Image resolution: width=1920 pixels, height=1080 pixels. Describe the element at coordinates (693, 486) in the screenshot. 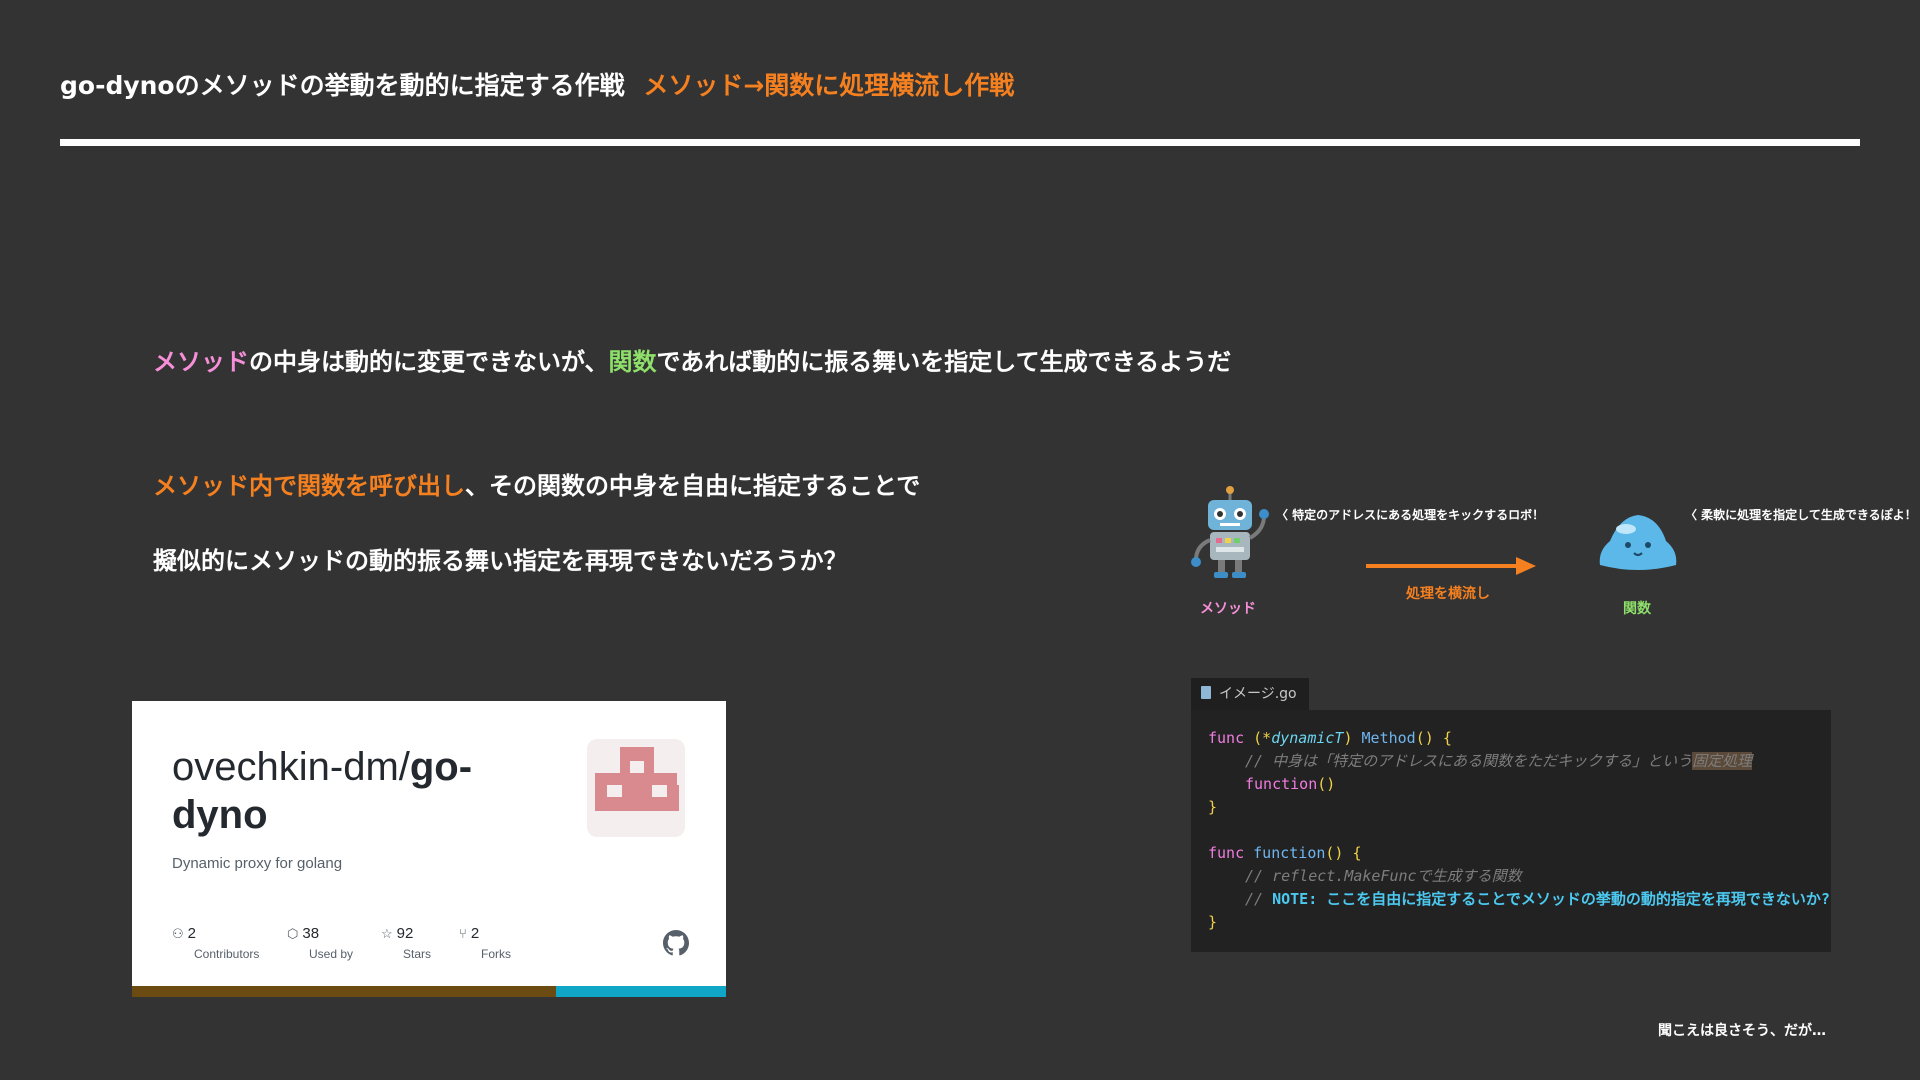

I see `line2-end: 、その関数の中身を自由に指定することで` at that location.